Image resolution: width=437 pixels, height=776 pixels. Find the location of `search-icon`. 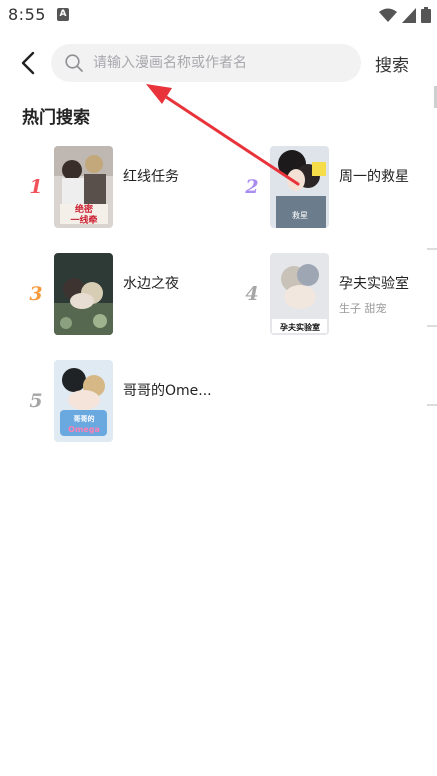

search-icon is located at coordinates (74, 63).